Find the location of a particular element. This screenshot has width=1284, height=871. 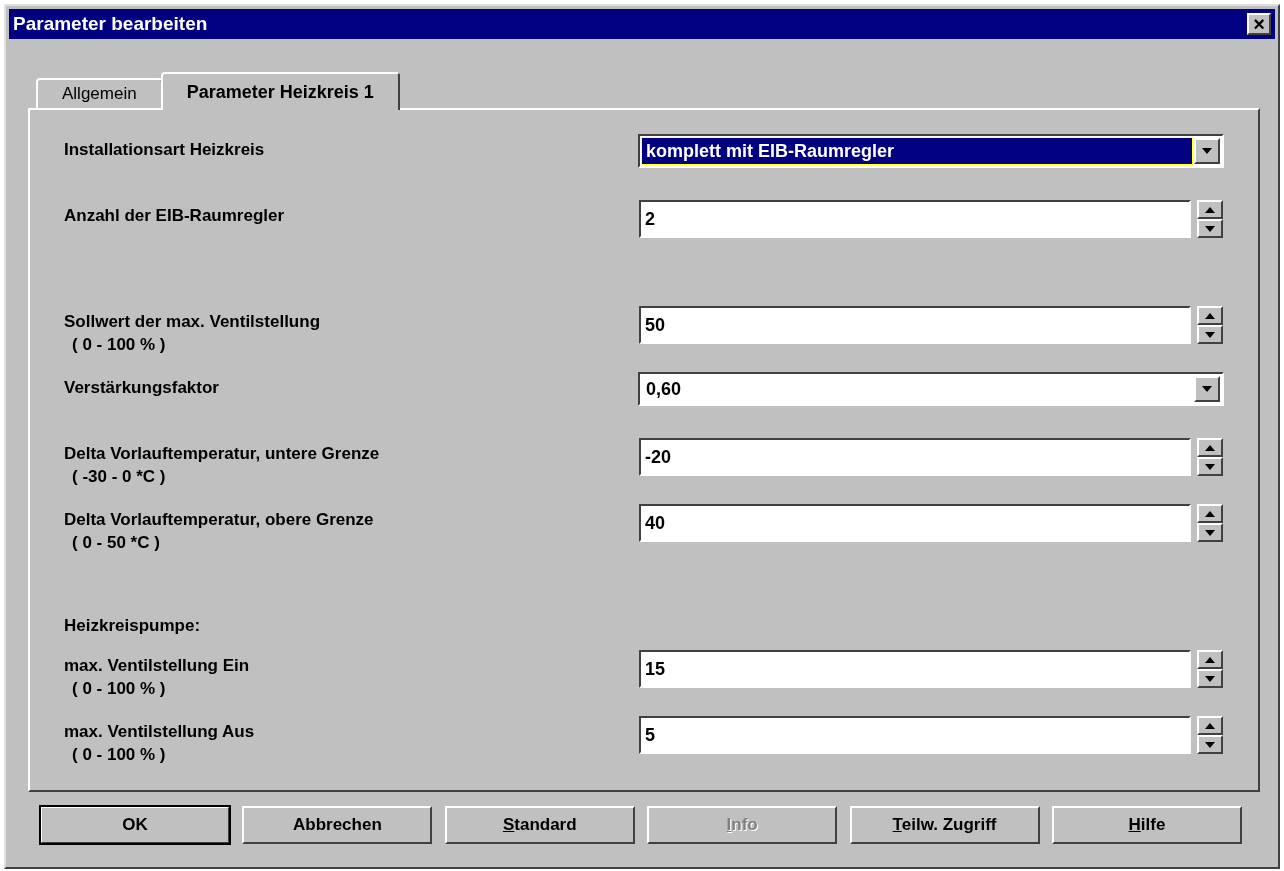

field-label: Sollwert der max. Ventilstellung is located at coordinates (192, 322).